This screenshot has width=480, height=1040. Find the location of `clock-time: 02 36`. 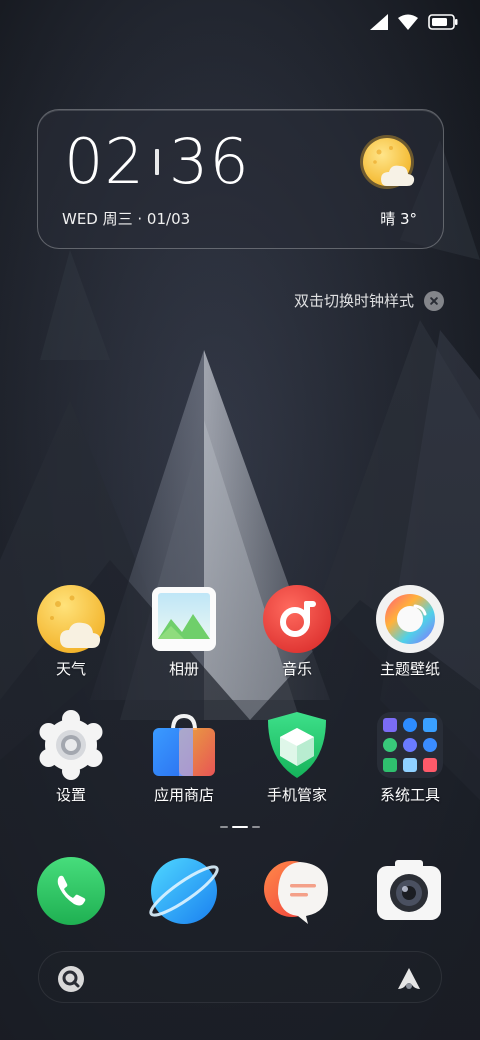

clock-time: 02 36 is located at coordinates (157, 162).